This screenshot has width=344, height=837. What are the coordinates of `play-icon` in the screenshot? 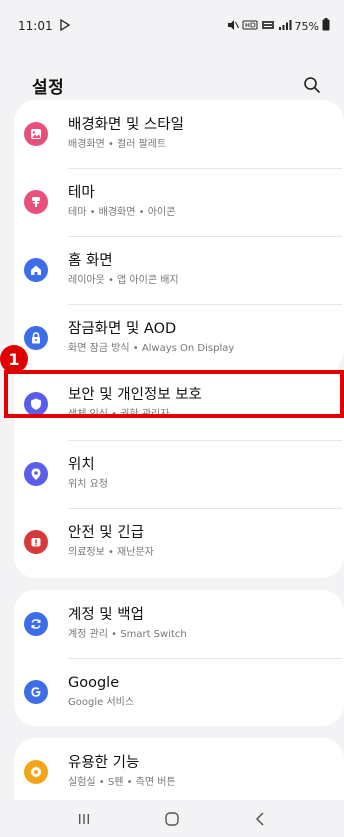 It's located at (65, 26).